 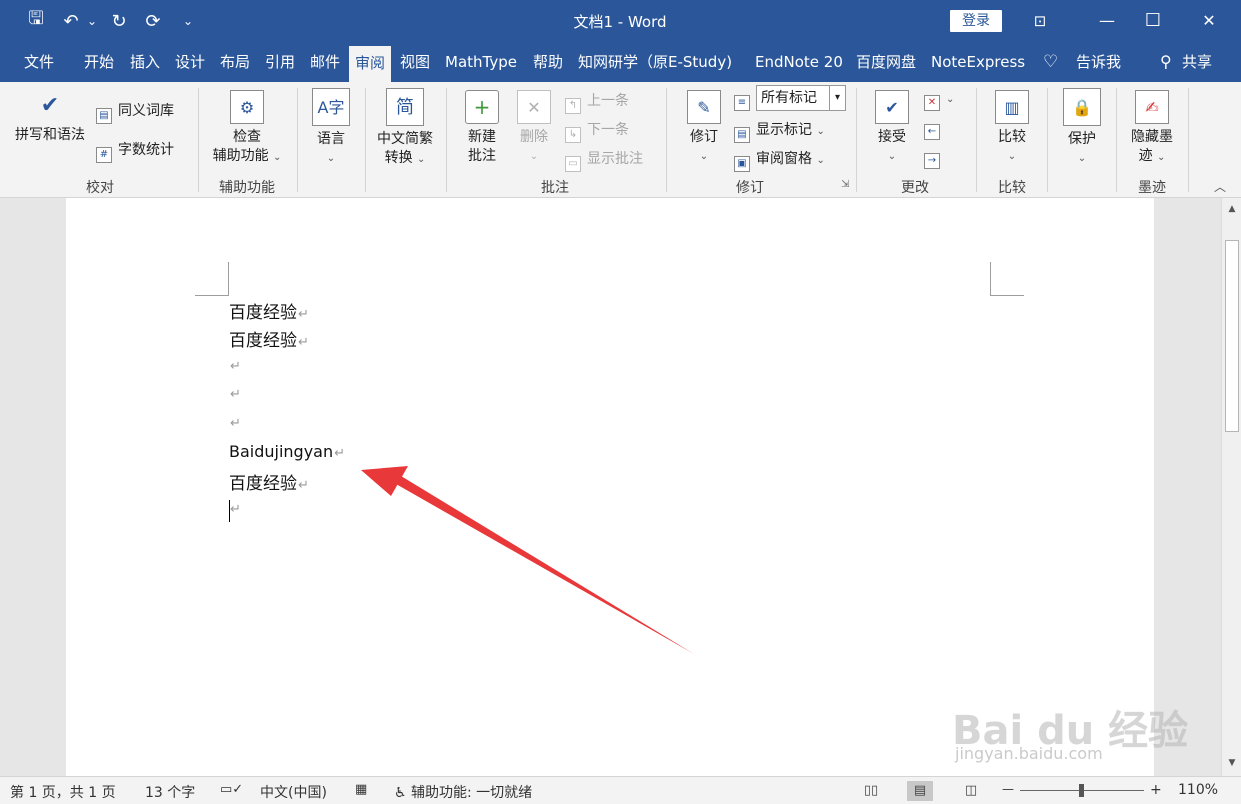 I want to click on print-layout-icon: ▤, so click(x=920, y=791).